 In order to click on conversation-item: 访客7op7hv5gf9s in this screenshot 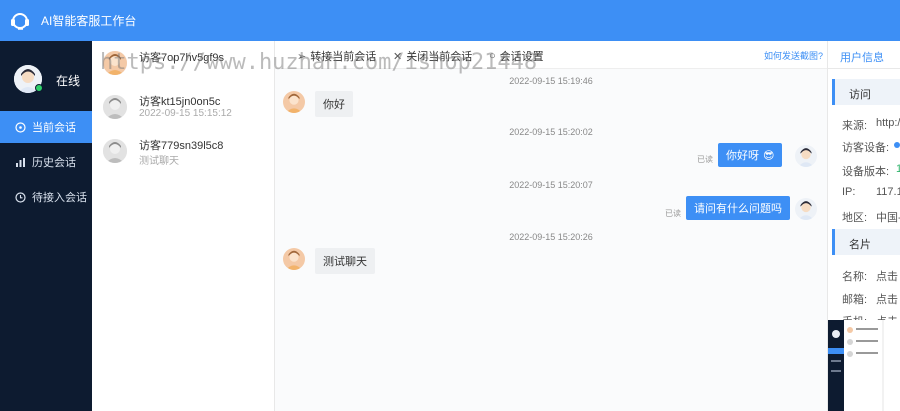, I will do `click(183, 66)`.